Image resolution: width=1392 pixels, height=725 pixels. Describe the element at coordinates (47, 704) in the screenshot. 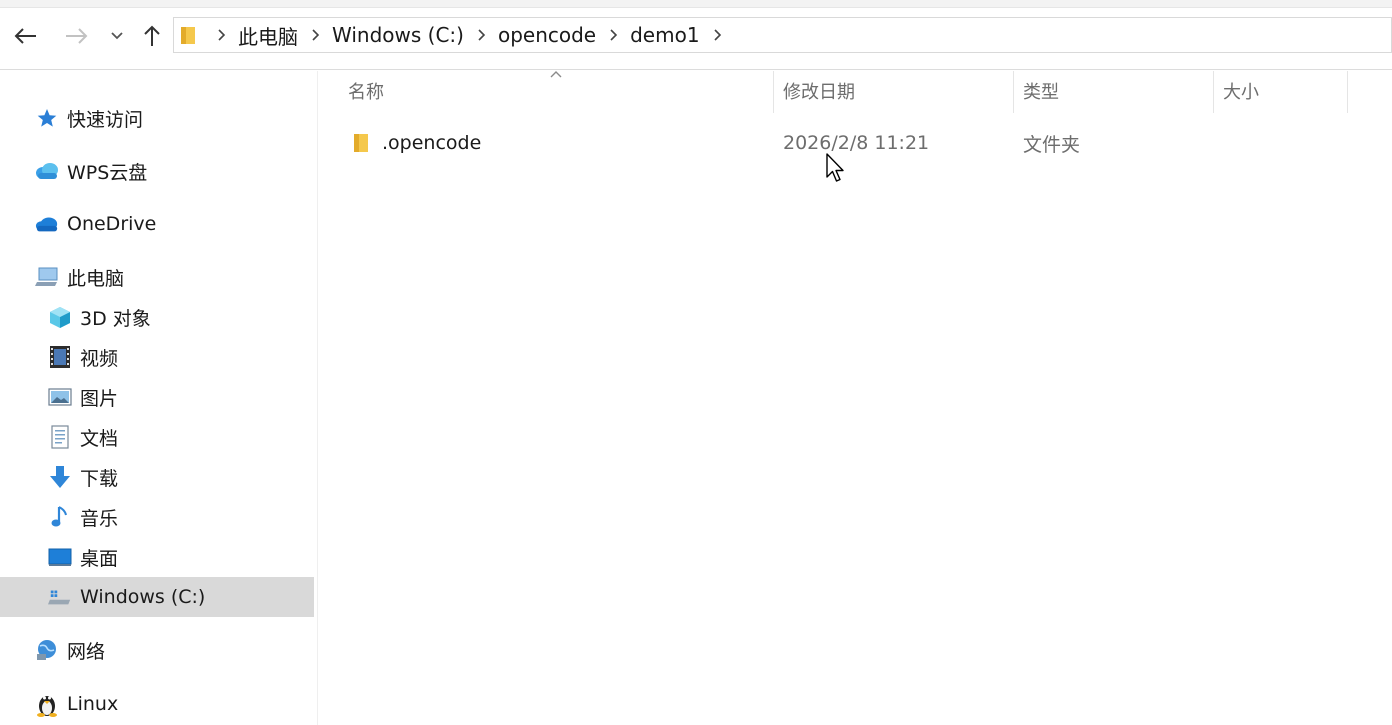

I see `linux-icon` at that location.